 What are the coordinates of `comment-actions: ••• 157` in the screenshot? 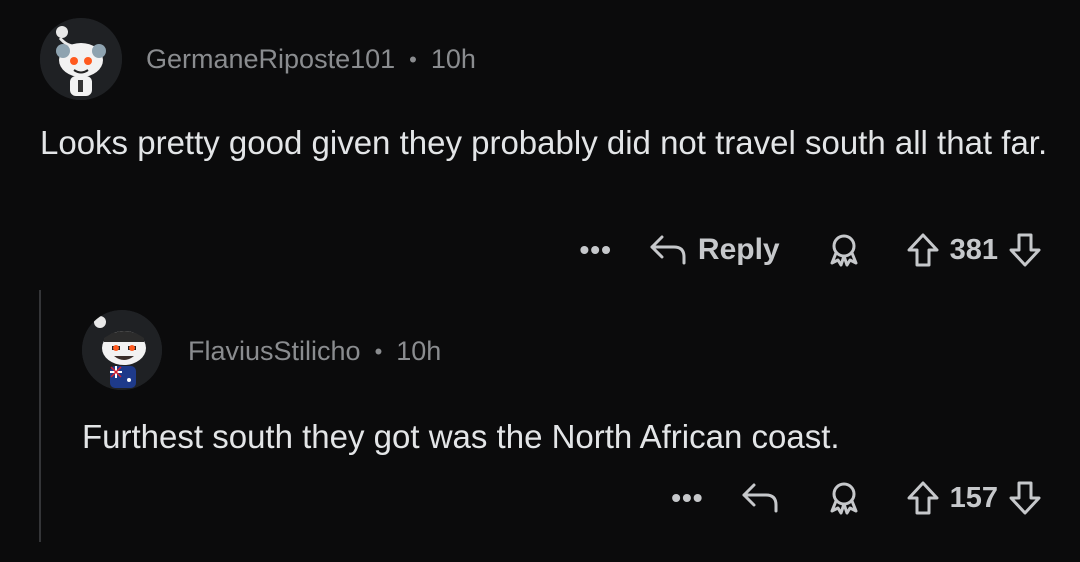 It's located at (856, 498).